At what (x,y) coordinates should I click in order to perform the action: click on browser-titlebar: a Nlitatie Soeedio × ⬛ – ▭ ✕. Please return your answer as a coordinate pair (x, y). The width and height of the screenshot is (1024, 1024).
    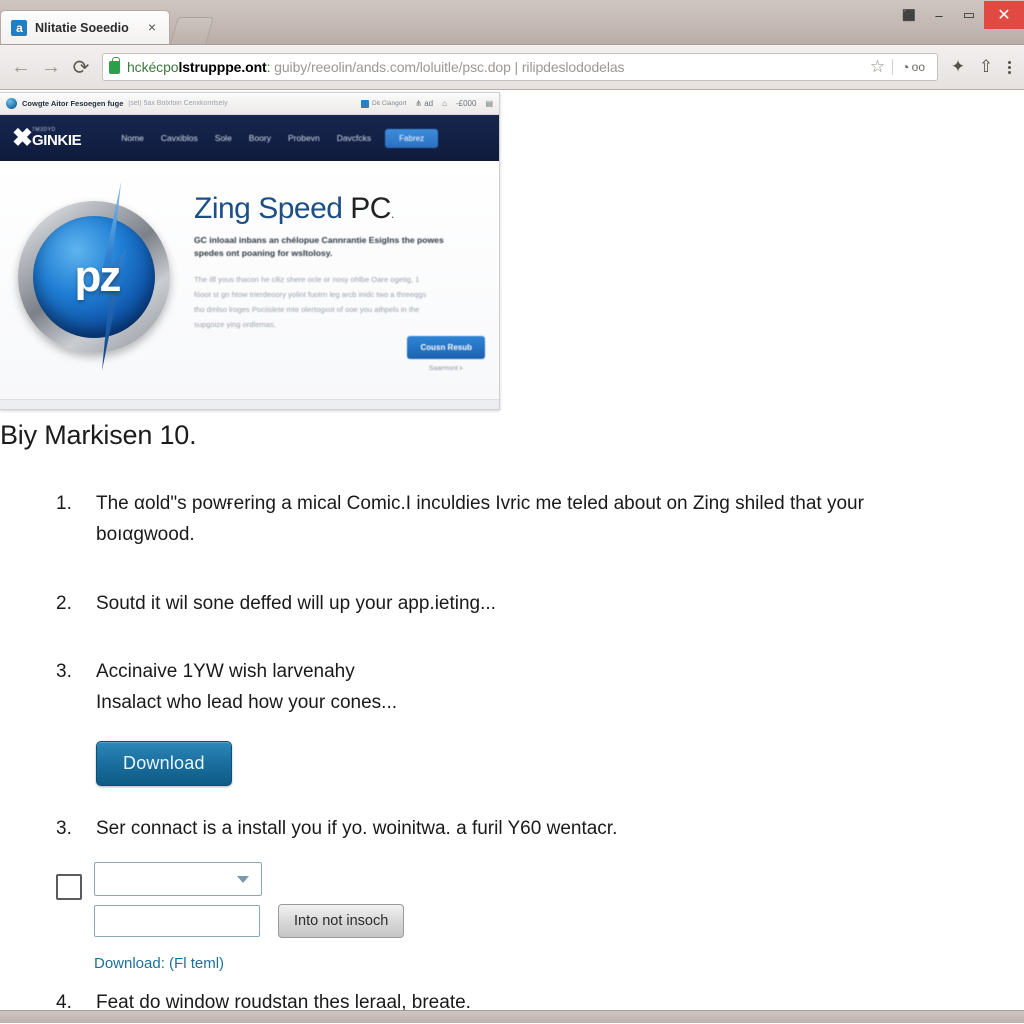
    Looking at the image, I should click on (512, 22).